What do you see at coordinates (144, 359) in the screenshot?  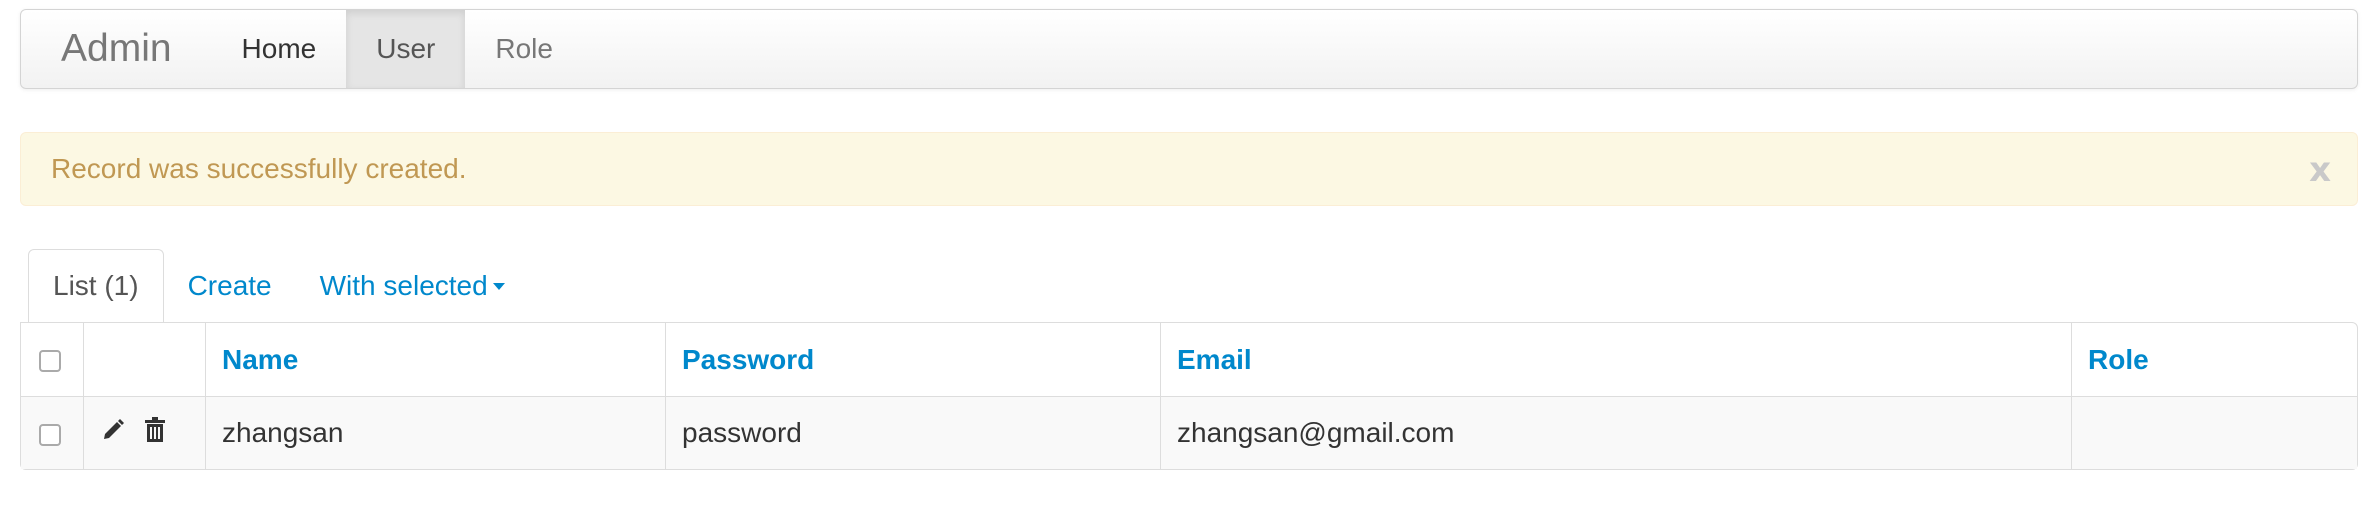 I see `actions-header` at bounding box center [144, 359].